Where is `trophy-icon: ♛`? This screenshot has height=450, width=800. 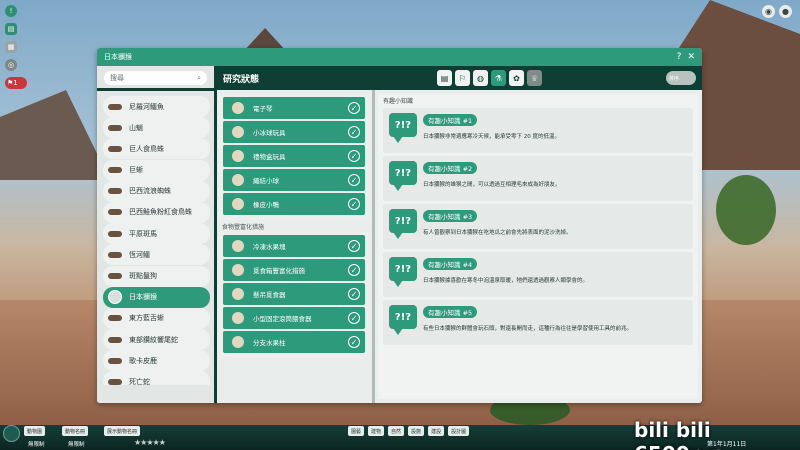
trophy-icon: ♛ is located at coordinates (534, 78).